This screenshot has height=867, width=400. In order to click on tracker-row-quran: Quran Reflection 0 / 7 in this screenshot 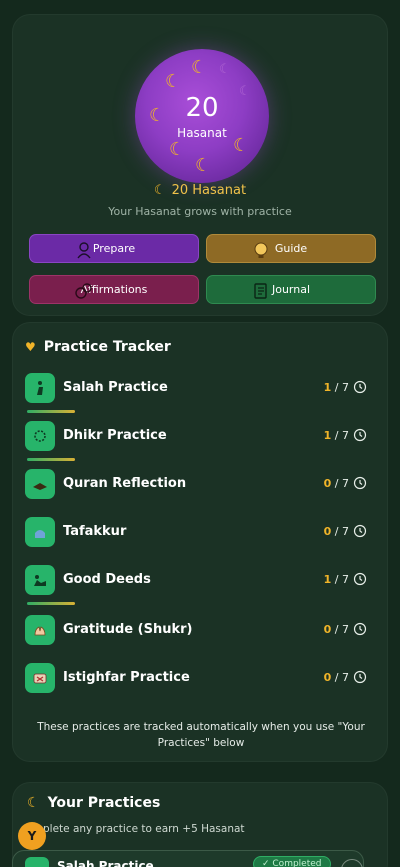, I will do `click(201, 485)`.